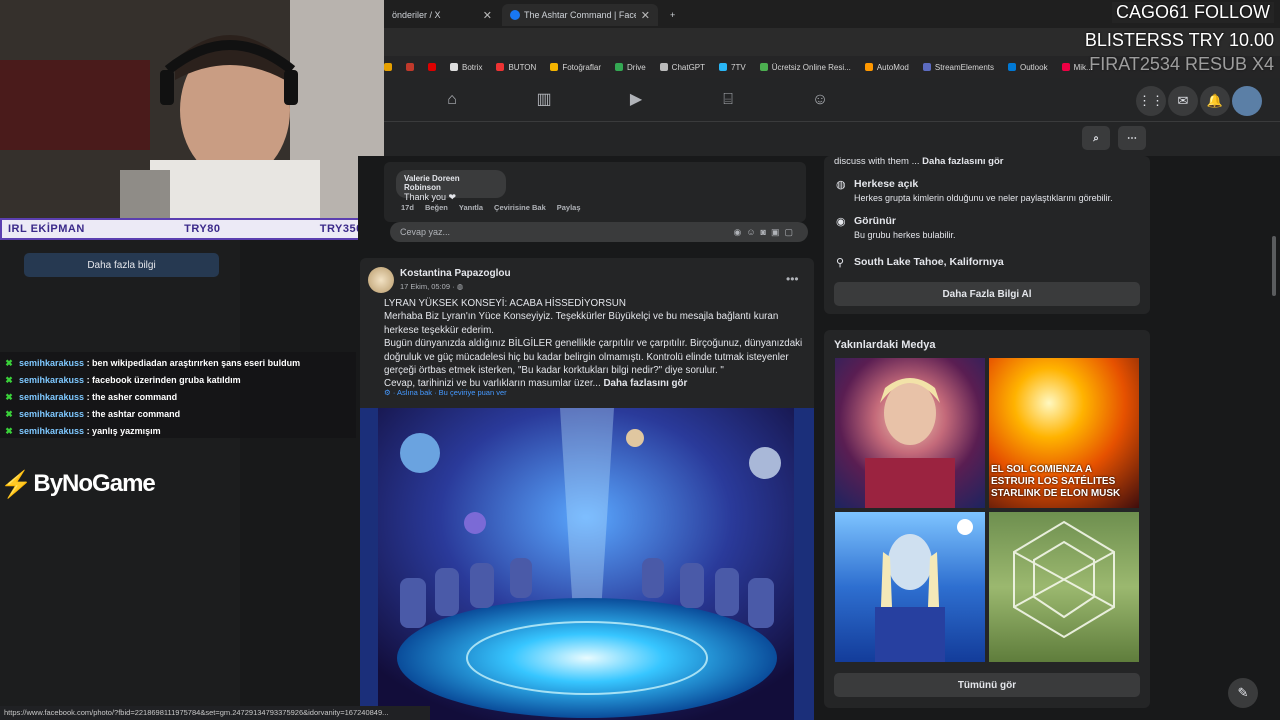 The width and height of the screenshot is (1280, 720). I want to click on groups-icon: ☺, so click(820, 100).